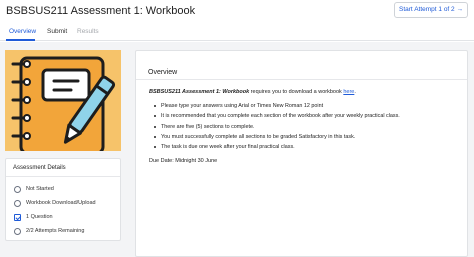 This screenshot has height=257, width=474. Describe the element at coordinates (22, 31) in the screenshot. I see `tab-overview: Overview` at that location.